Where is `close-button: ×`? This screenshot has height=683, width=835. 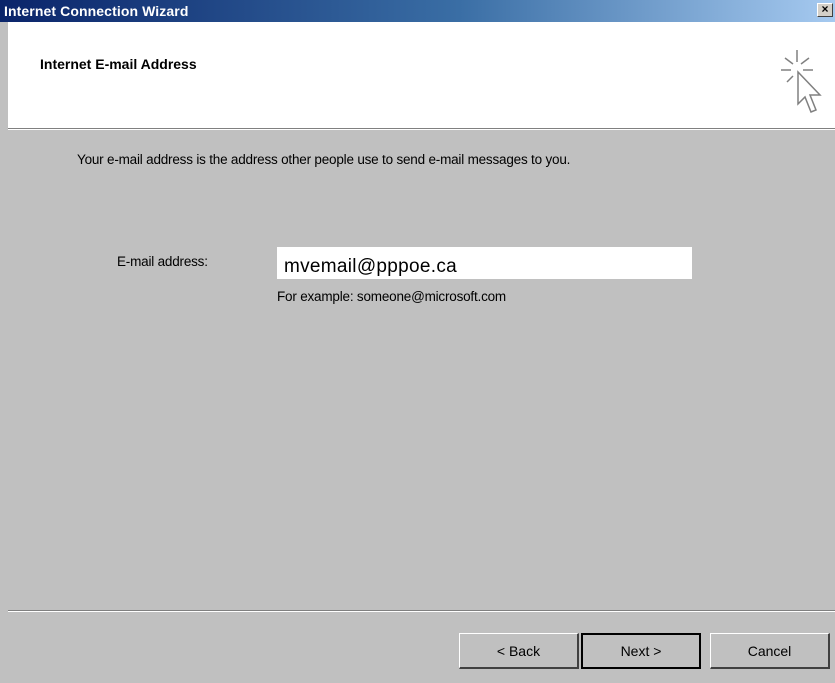
close-button: × is located at coordinates (825, 10).